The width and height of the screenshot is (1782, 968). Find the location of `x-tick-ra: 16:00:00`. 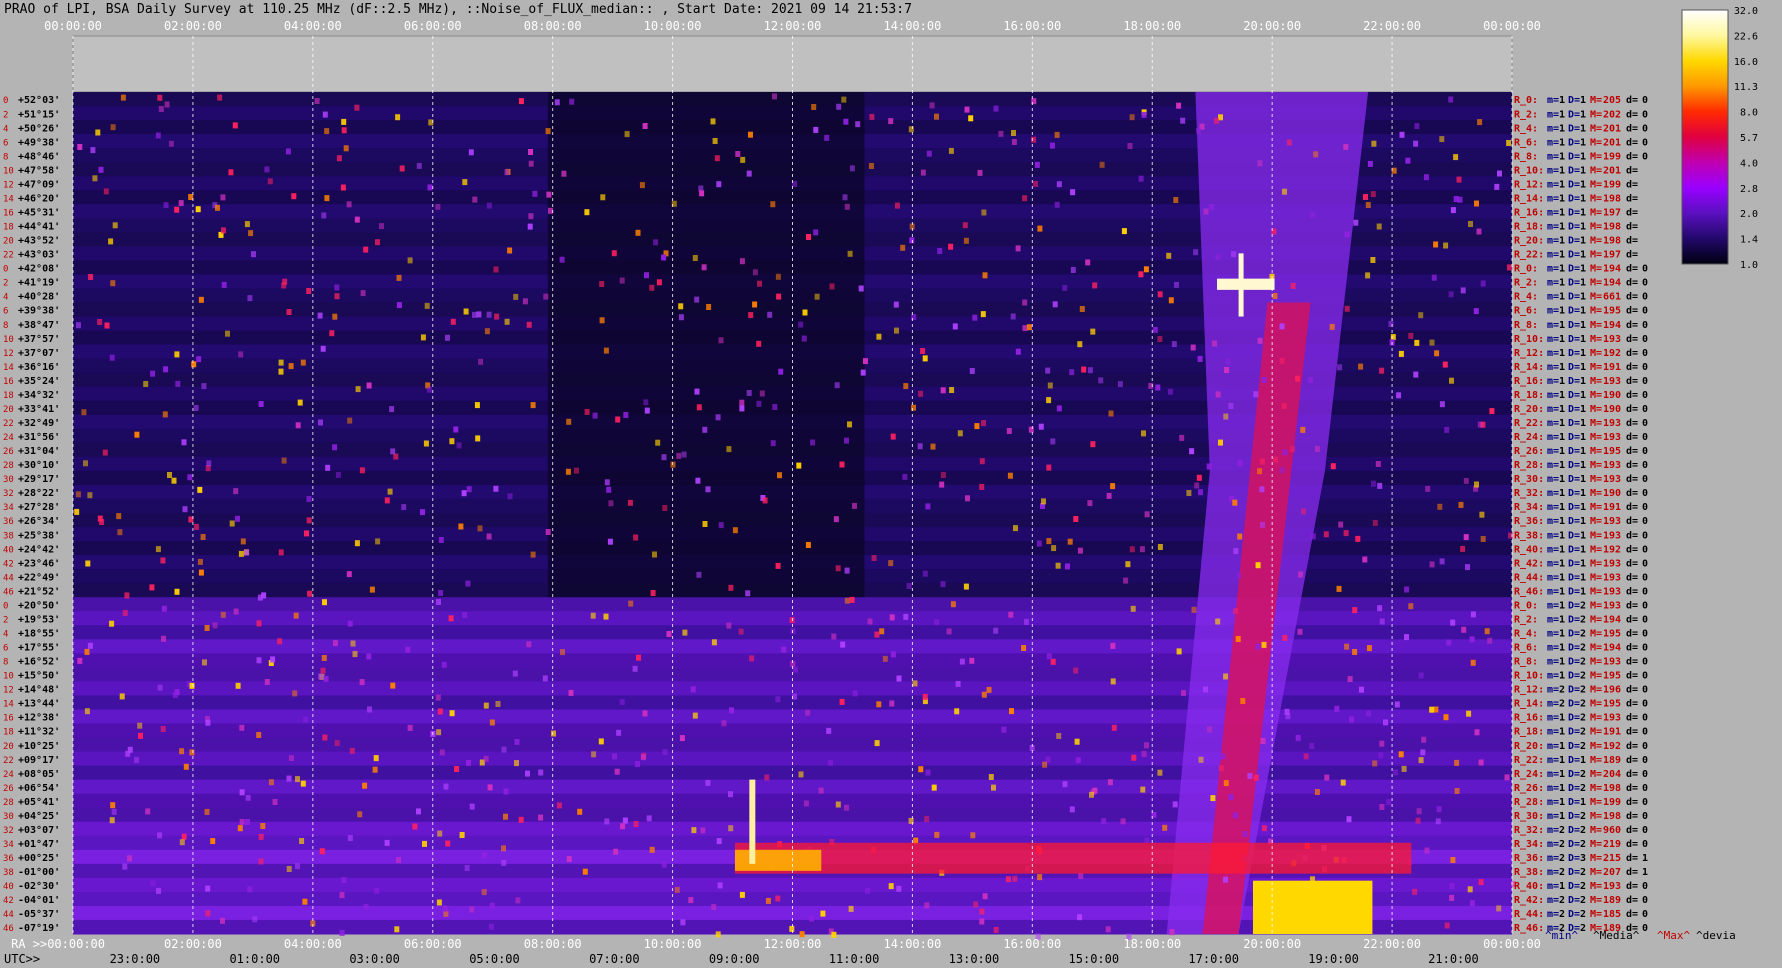

x-tick-ra: 16:00:00 is located at coordinates (1032, 944).